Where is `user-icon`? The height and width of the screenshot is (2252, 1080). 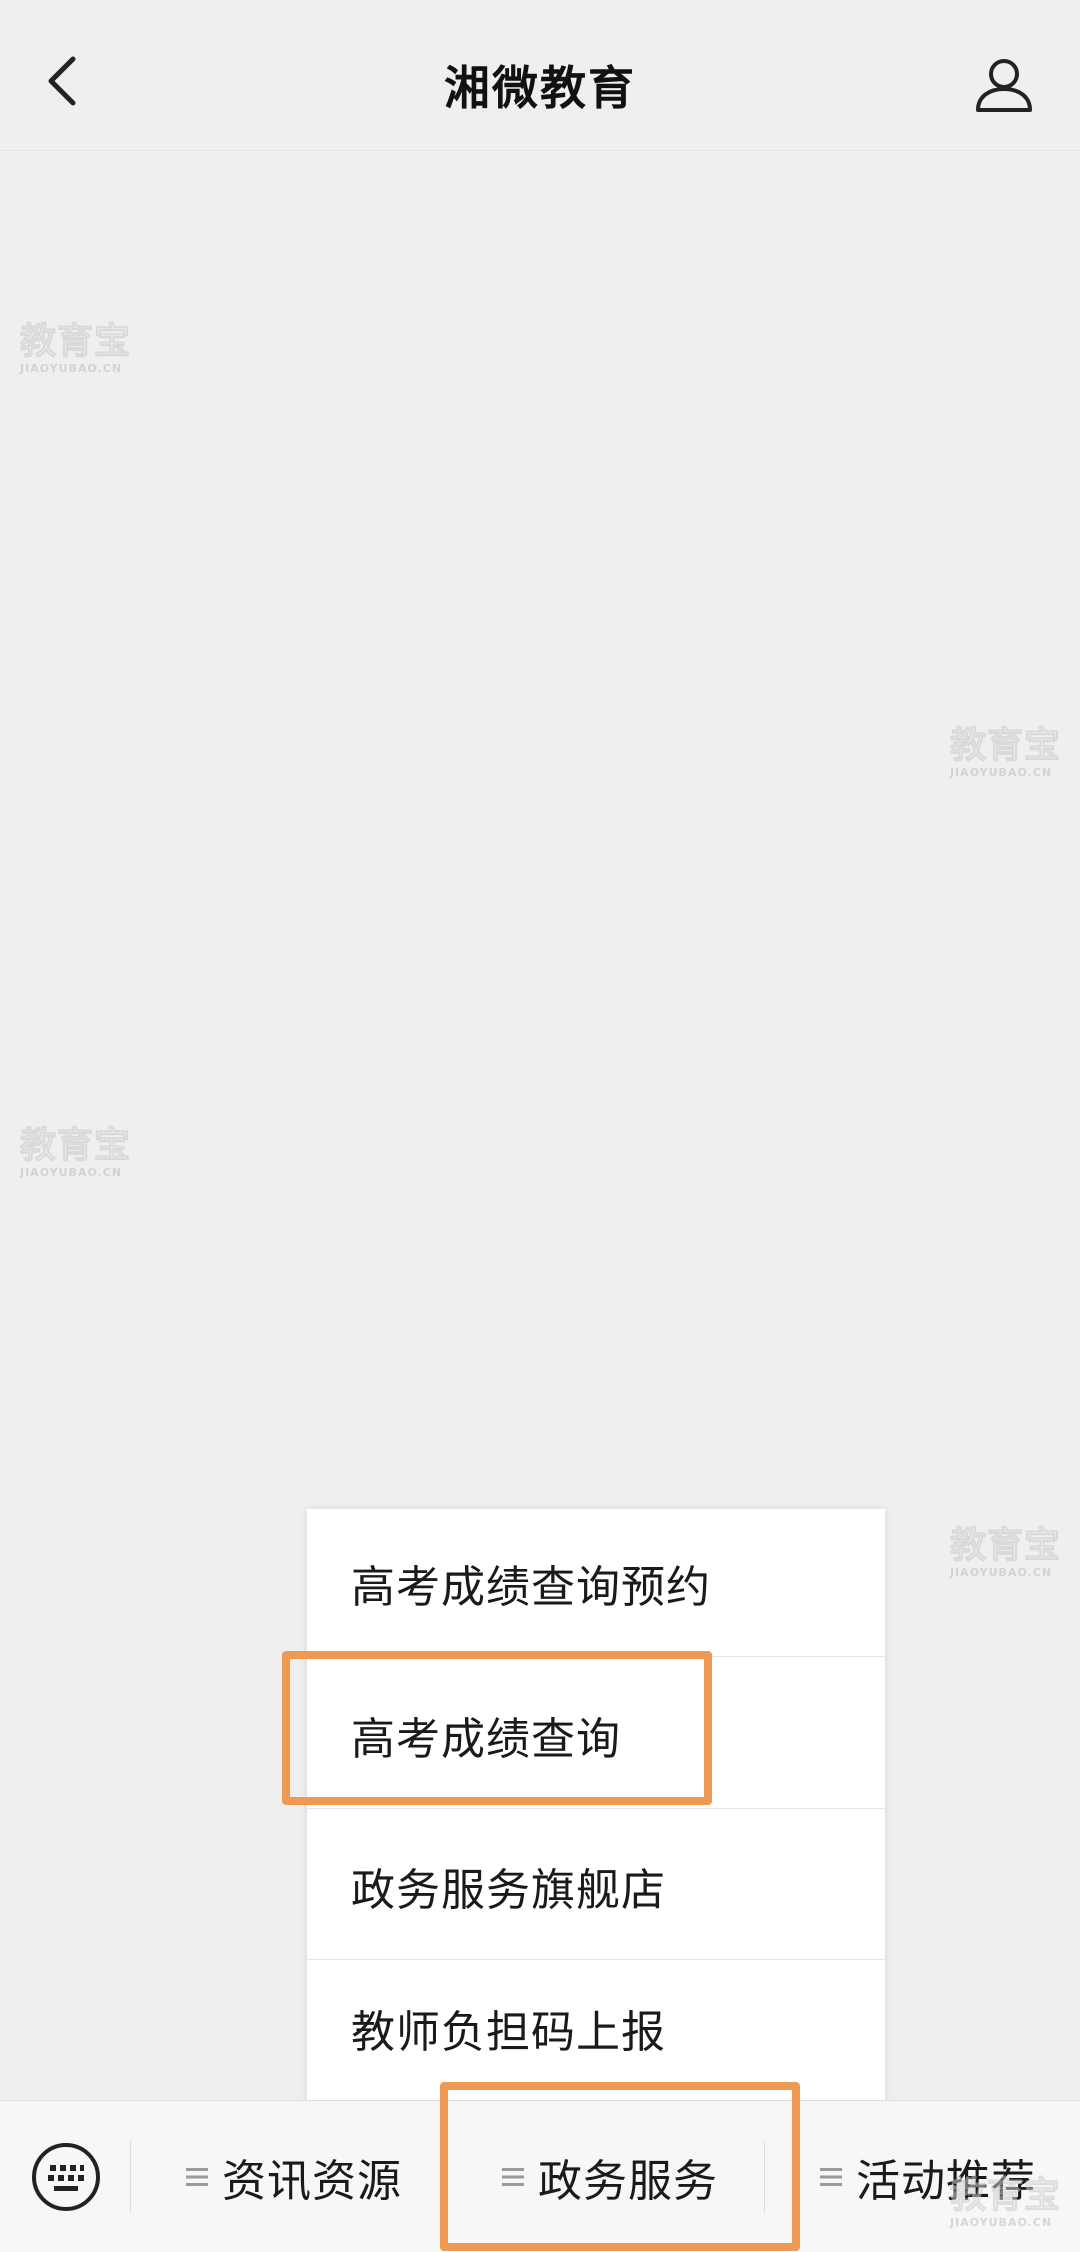 user-icon is located at coordinates (1004, 85).